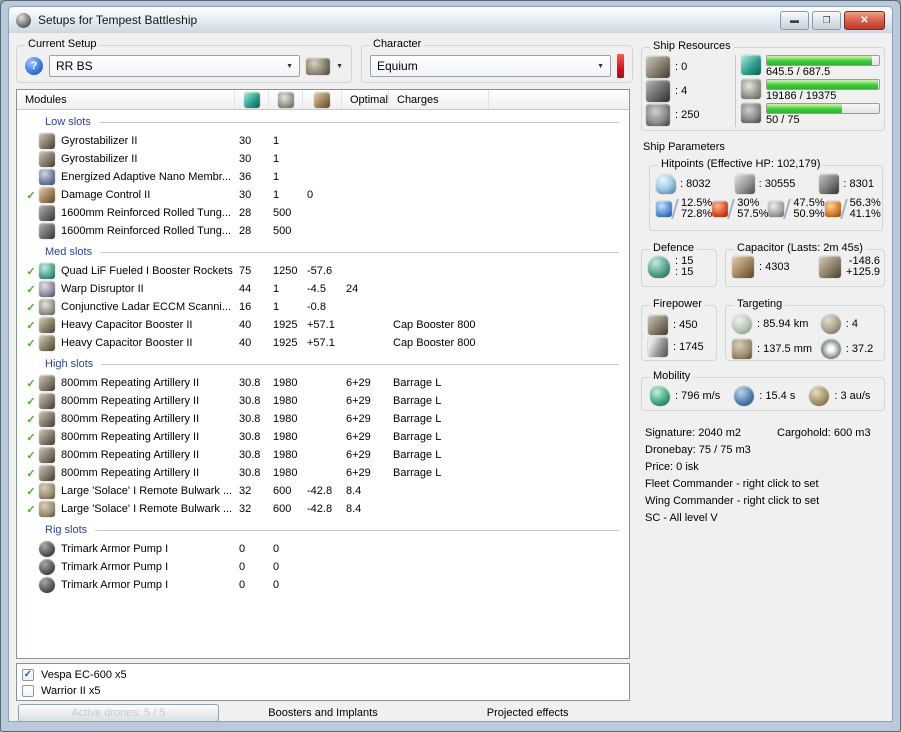 The height and width of the screenshot is (732, 901). What do you see at coordinates (830, 267) in the screenshot?
I see `capacitor-delta-icon` at bounding box center [830, 267].